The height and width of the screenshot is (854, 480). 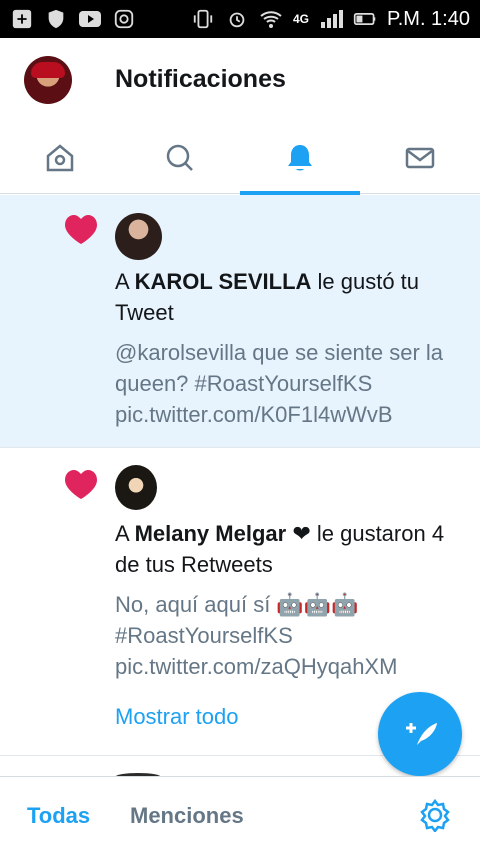 I want to click on search-icon, so click(x=180, y=158).